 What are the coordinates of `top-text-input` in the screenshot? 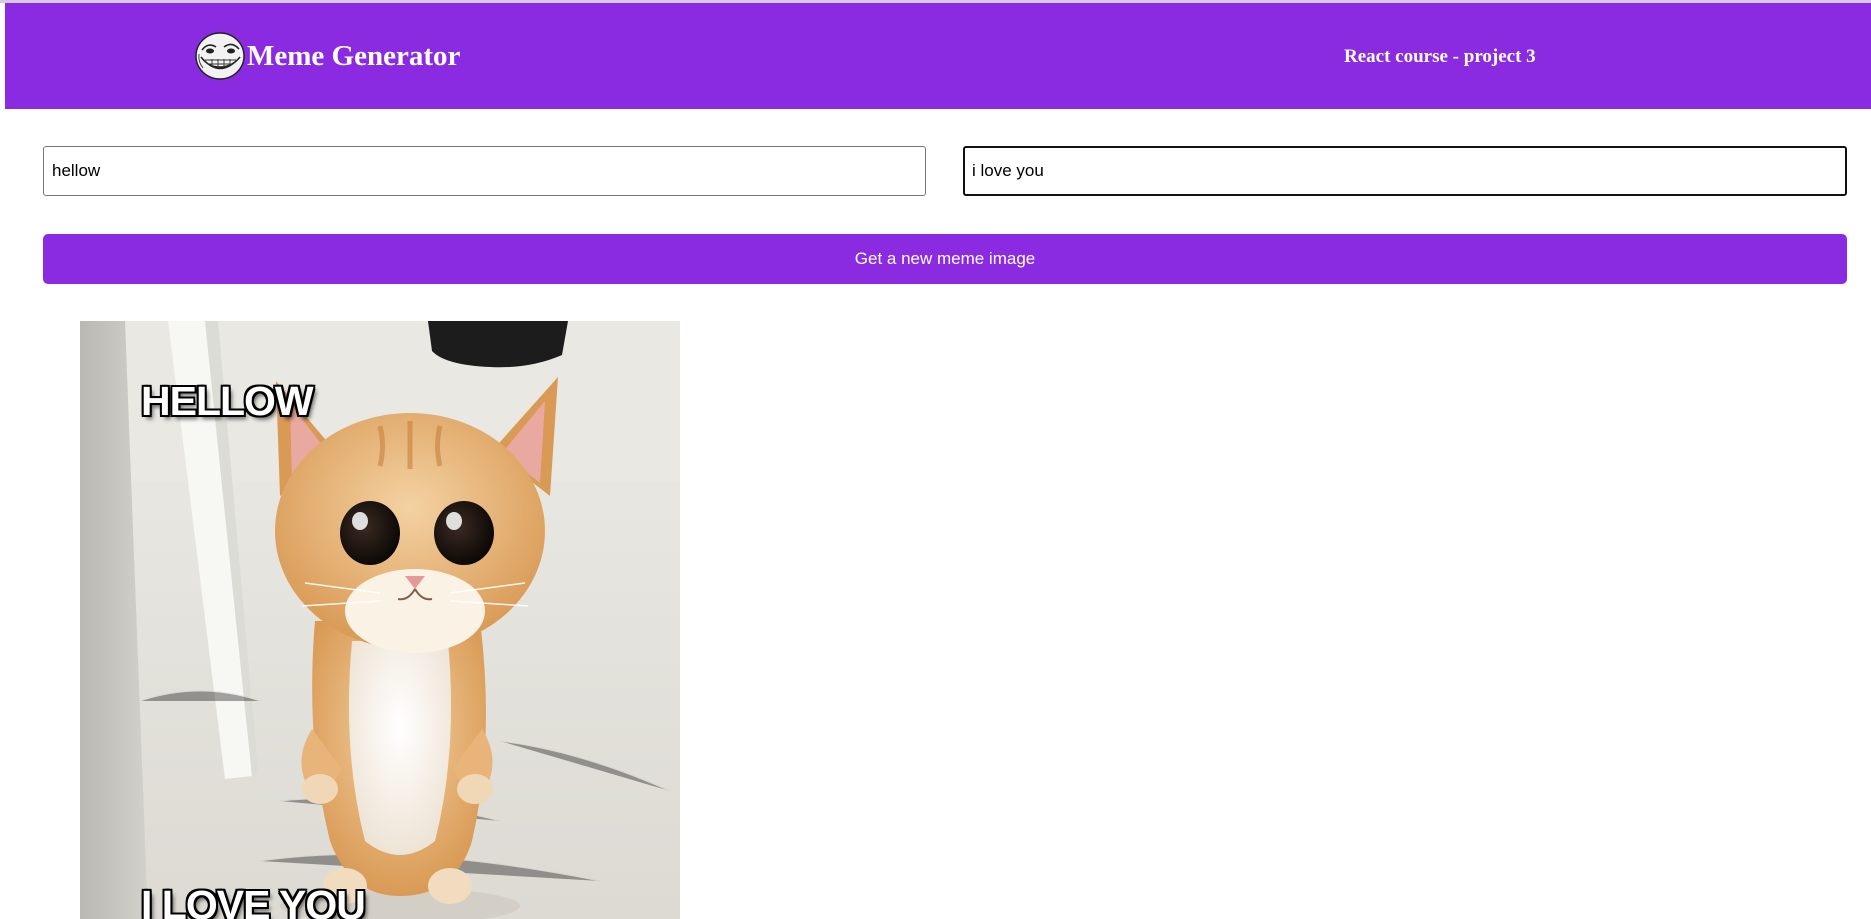 It's located at (484, 171).